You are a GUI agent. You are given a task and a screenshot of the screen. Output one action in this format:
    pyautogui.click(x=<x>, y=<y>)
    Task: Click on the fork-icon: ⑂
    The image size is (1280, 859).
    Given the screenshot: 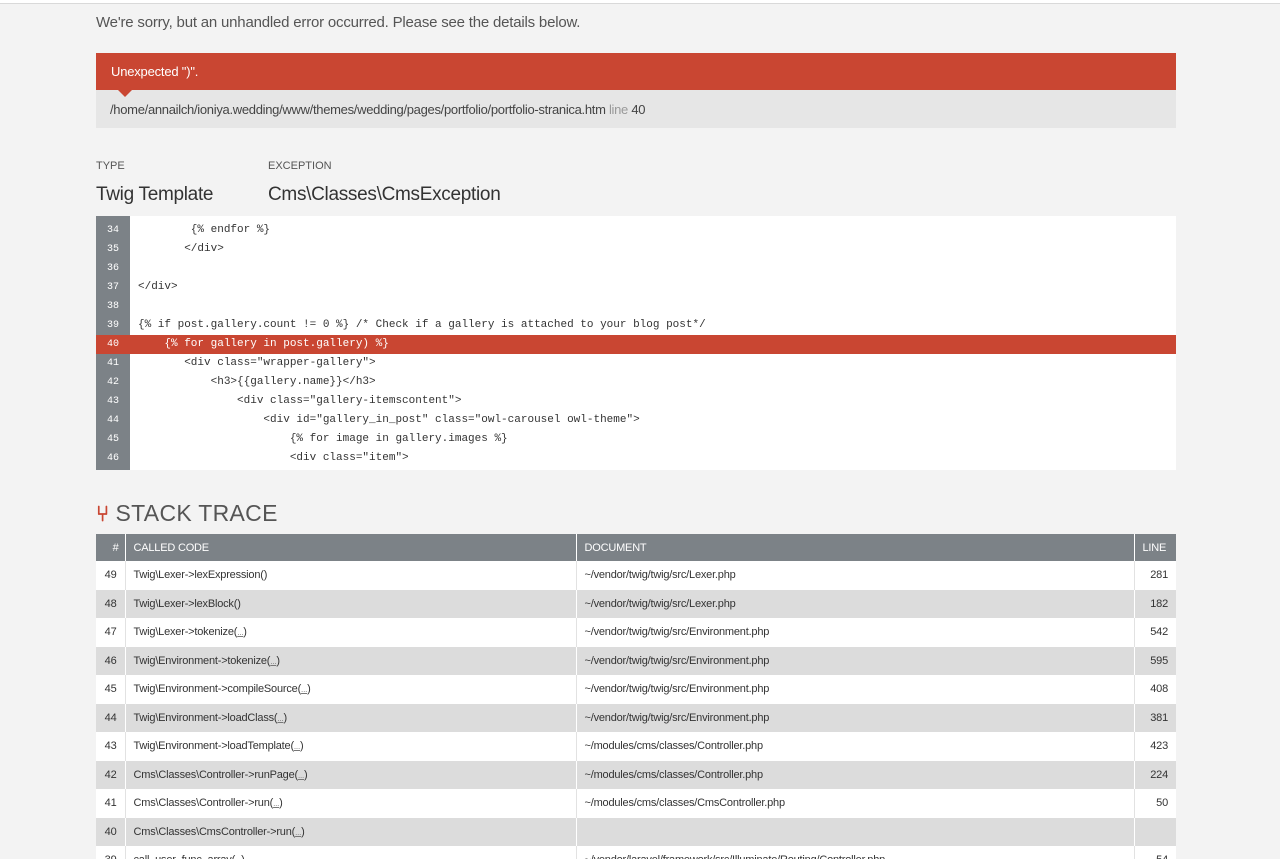 What is the action you would take?
    pyautogui.click(x=103, y=513)
    